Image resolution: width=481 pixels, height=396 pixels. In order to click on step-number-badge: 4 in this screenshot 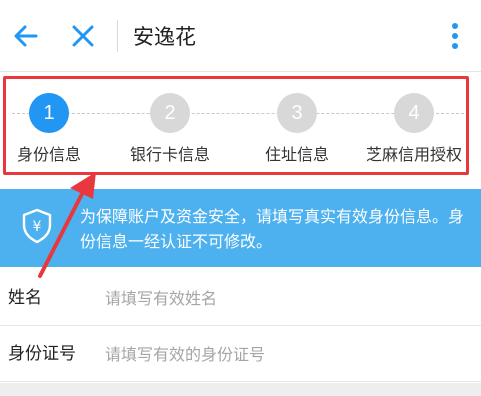, I will do `click(414, 113)`.